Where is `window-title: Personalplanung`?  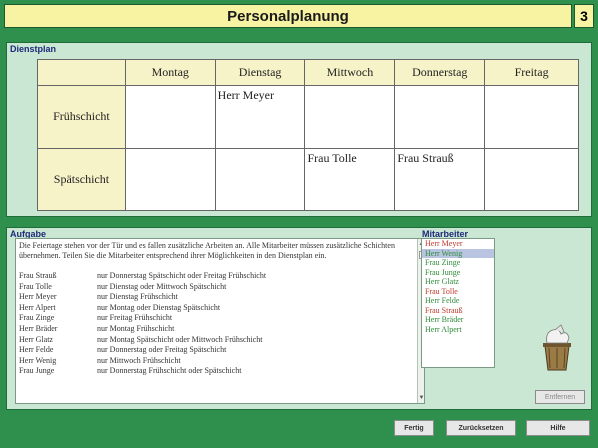
window-title: Personalplanung is located at coordinates (288, 16).